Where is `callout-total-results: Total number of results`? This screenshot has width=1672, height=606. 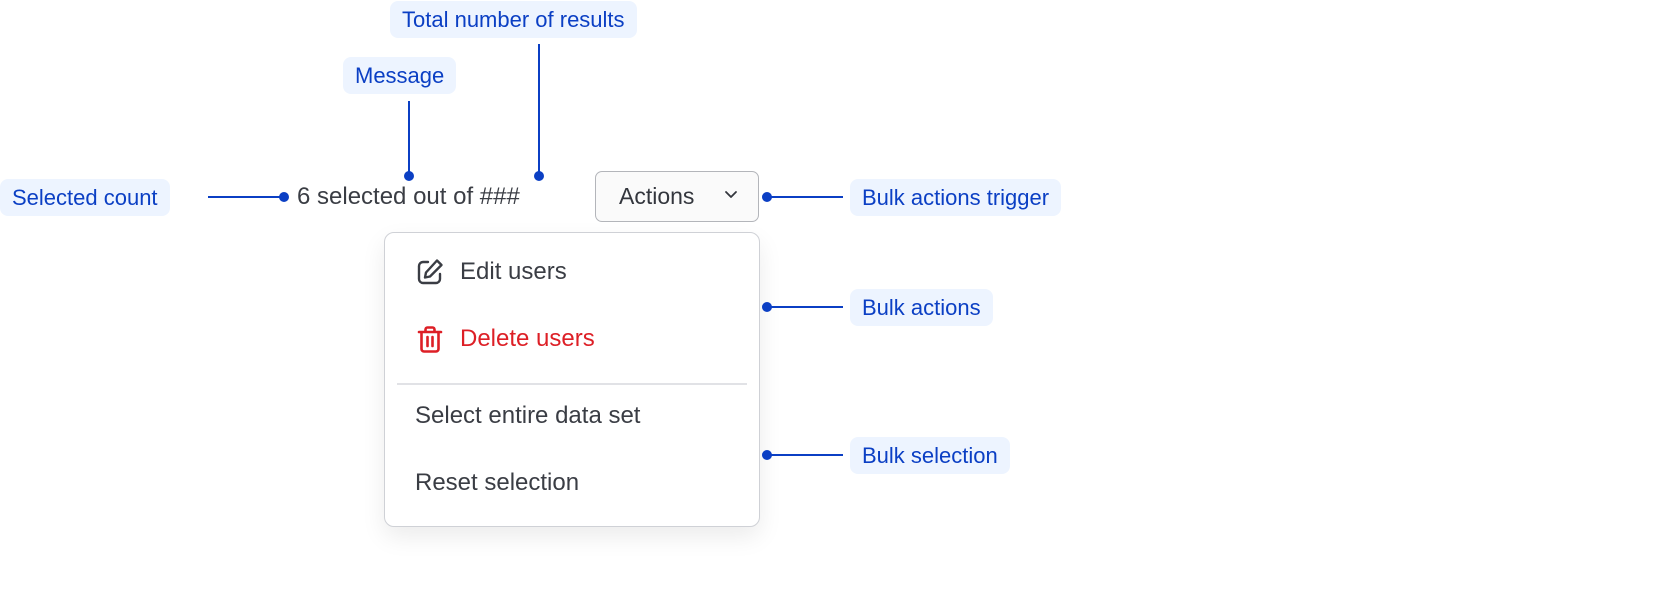
callout-total-results: Total number of results is located at coordinates (513, 19).